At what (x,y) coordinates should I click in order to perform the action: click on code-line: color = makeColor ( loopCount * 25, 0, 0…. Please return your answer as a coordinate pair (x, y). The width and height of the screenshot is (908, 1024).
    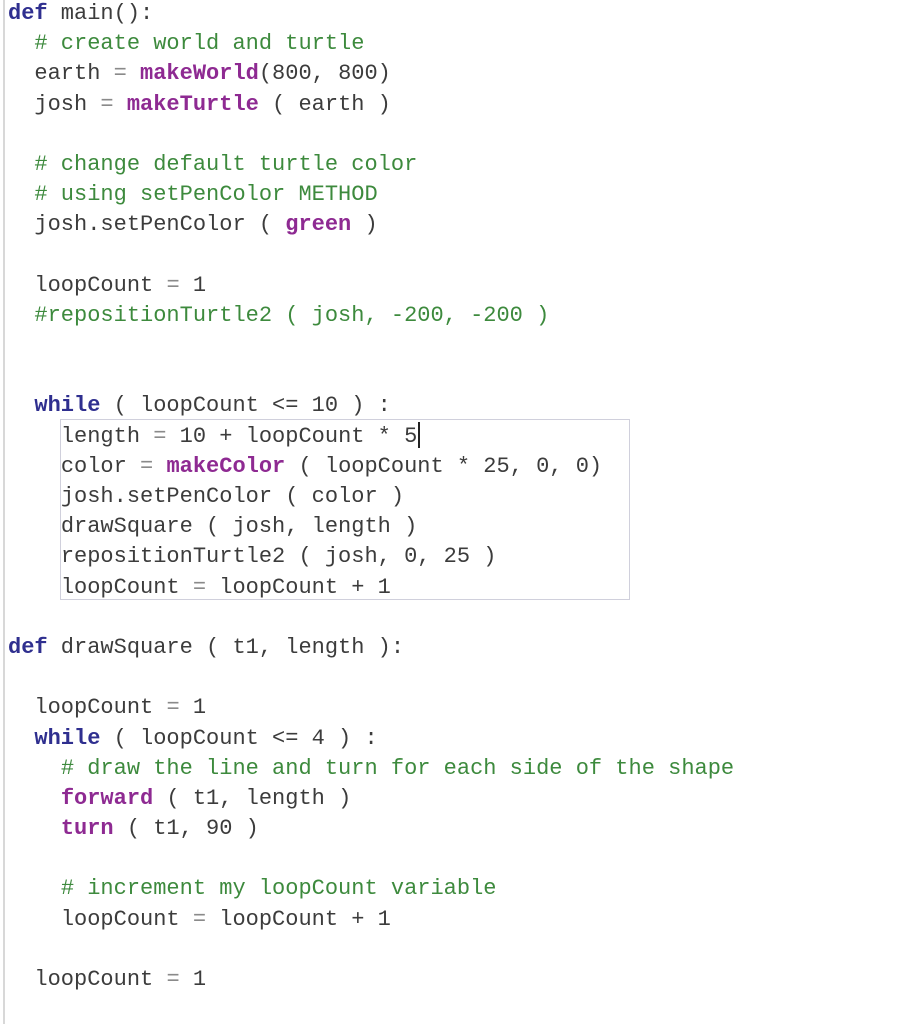
    Looking at the image, I should click on (371, 467).